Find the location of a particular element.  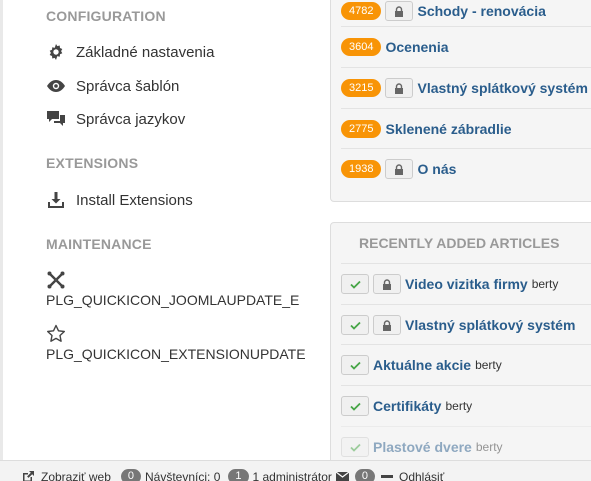

sidebar-item-global-config: Základné nastavenia is located at coordinates (130, 52).